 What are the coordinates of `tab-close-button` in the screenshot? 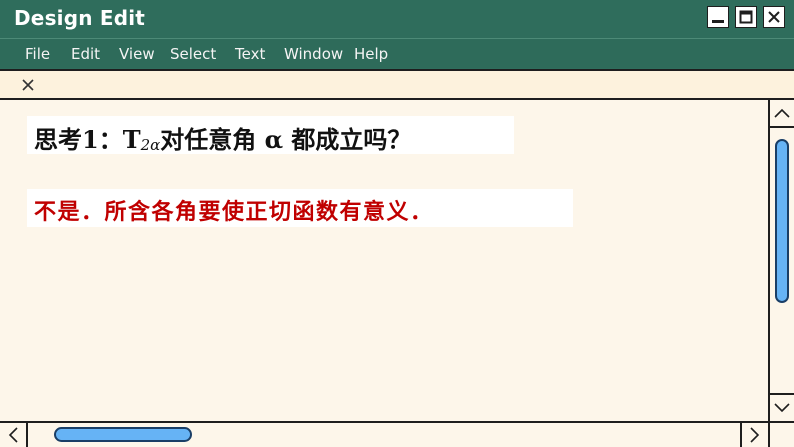 It's located at (28, 85).